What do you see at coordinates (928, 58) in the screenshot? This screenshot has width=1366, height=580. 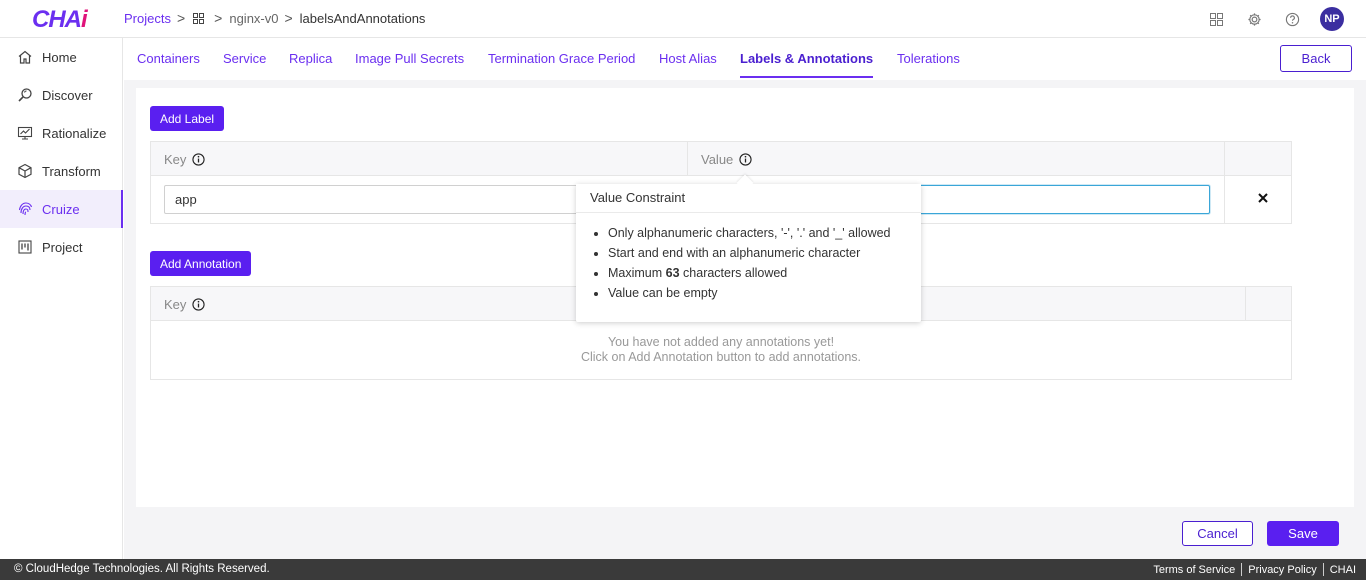 I see `tab-tolerations: Tolerations` at bounding box center [928, 58].